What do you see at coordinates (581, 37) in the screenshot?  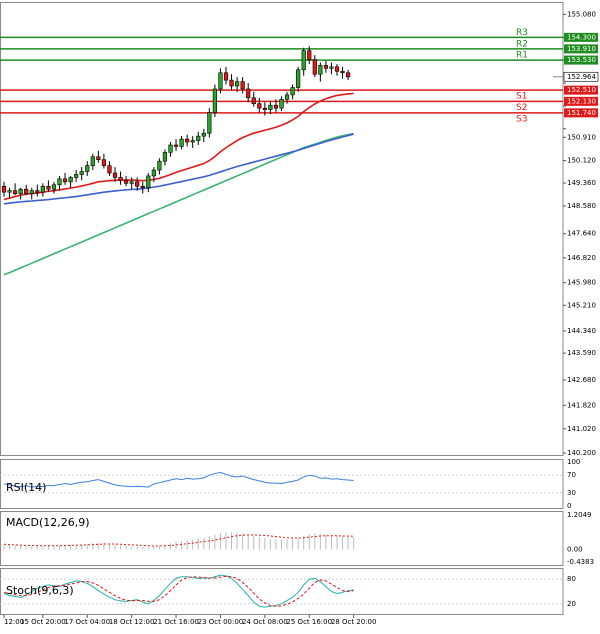 I see `level-label-r3: 154.300` at bounding box center [581, 37].